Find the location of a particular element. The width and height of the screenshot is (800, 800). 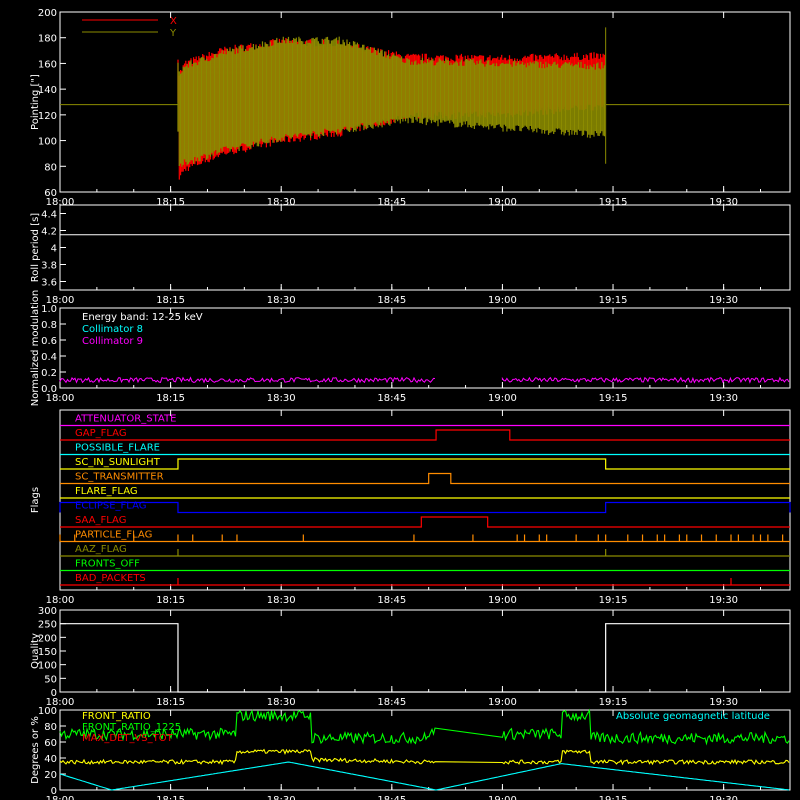

legend-label: X is located at coordinates (173, 21).